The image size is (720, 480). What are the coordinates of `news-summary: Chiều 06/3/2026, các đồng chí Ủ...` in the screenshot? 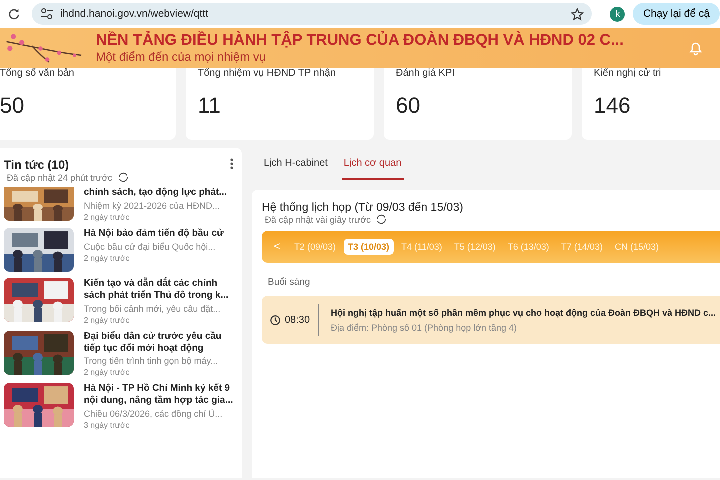 It's located at (154, 414).